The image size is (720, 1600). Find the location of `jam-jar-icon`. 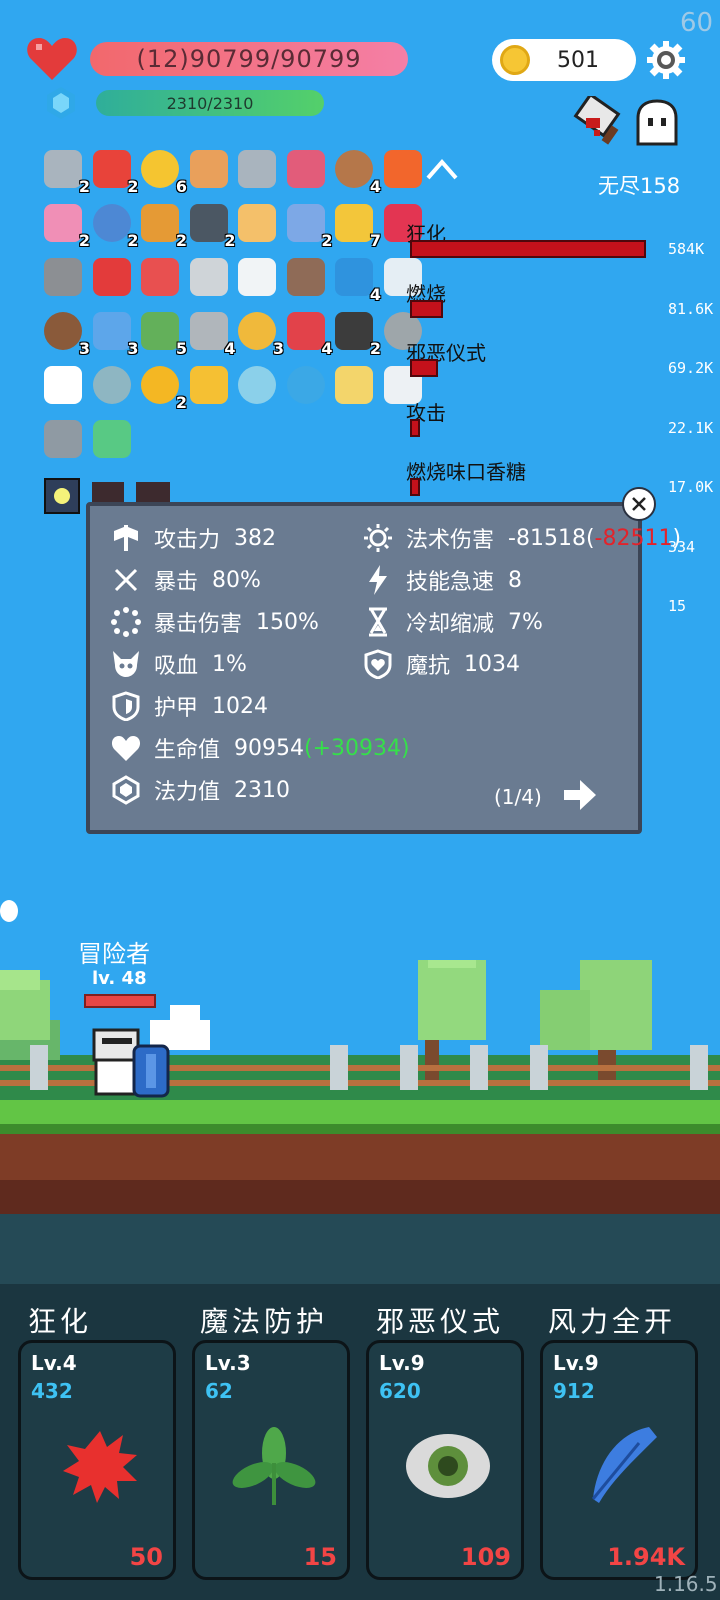

jam-jar-icon is located at coordinates (305, 169).